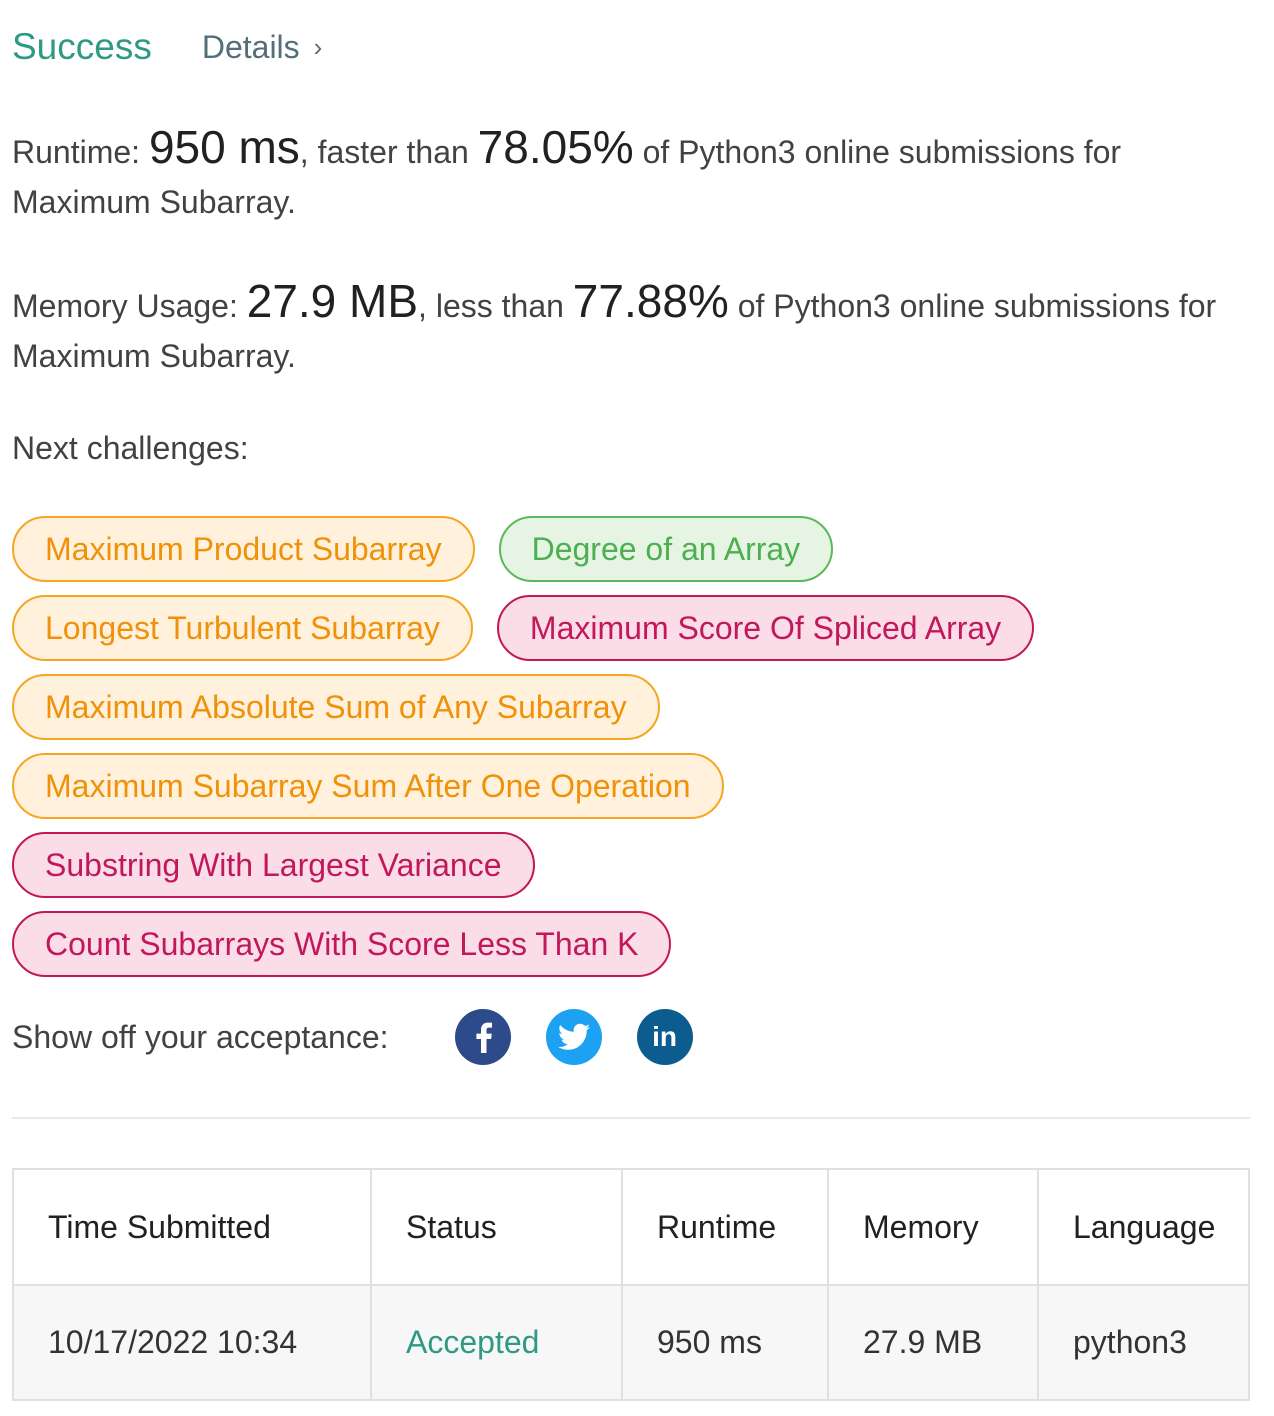  What do you see at coordinates (496, 1342) in the screenshot?
I see `status-link: Accepted` at bounding box center [496, 1342].